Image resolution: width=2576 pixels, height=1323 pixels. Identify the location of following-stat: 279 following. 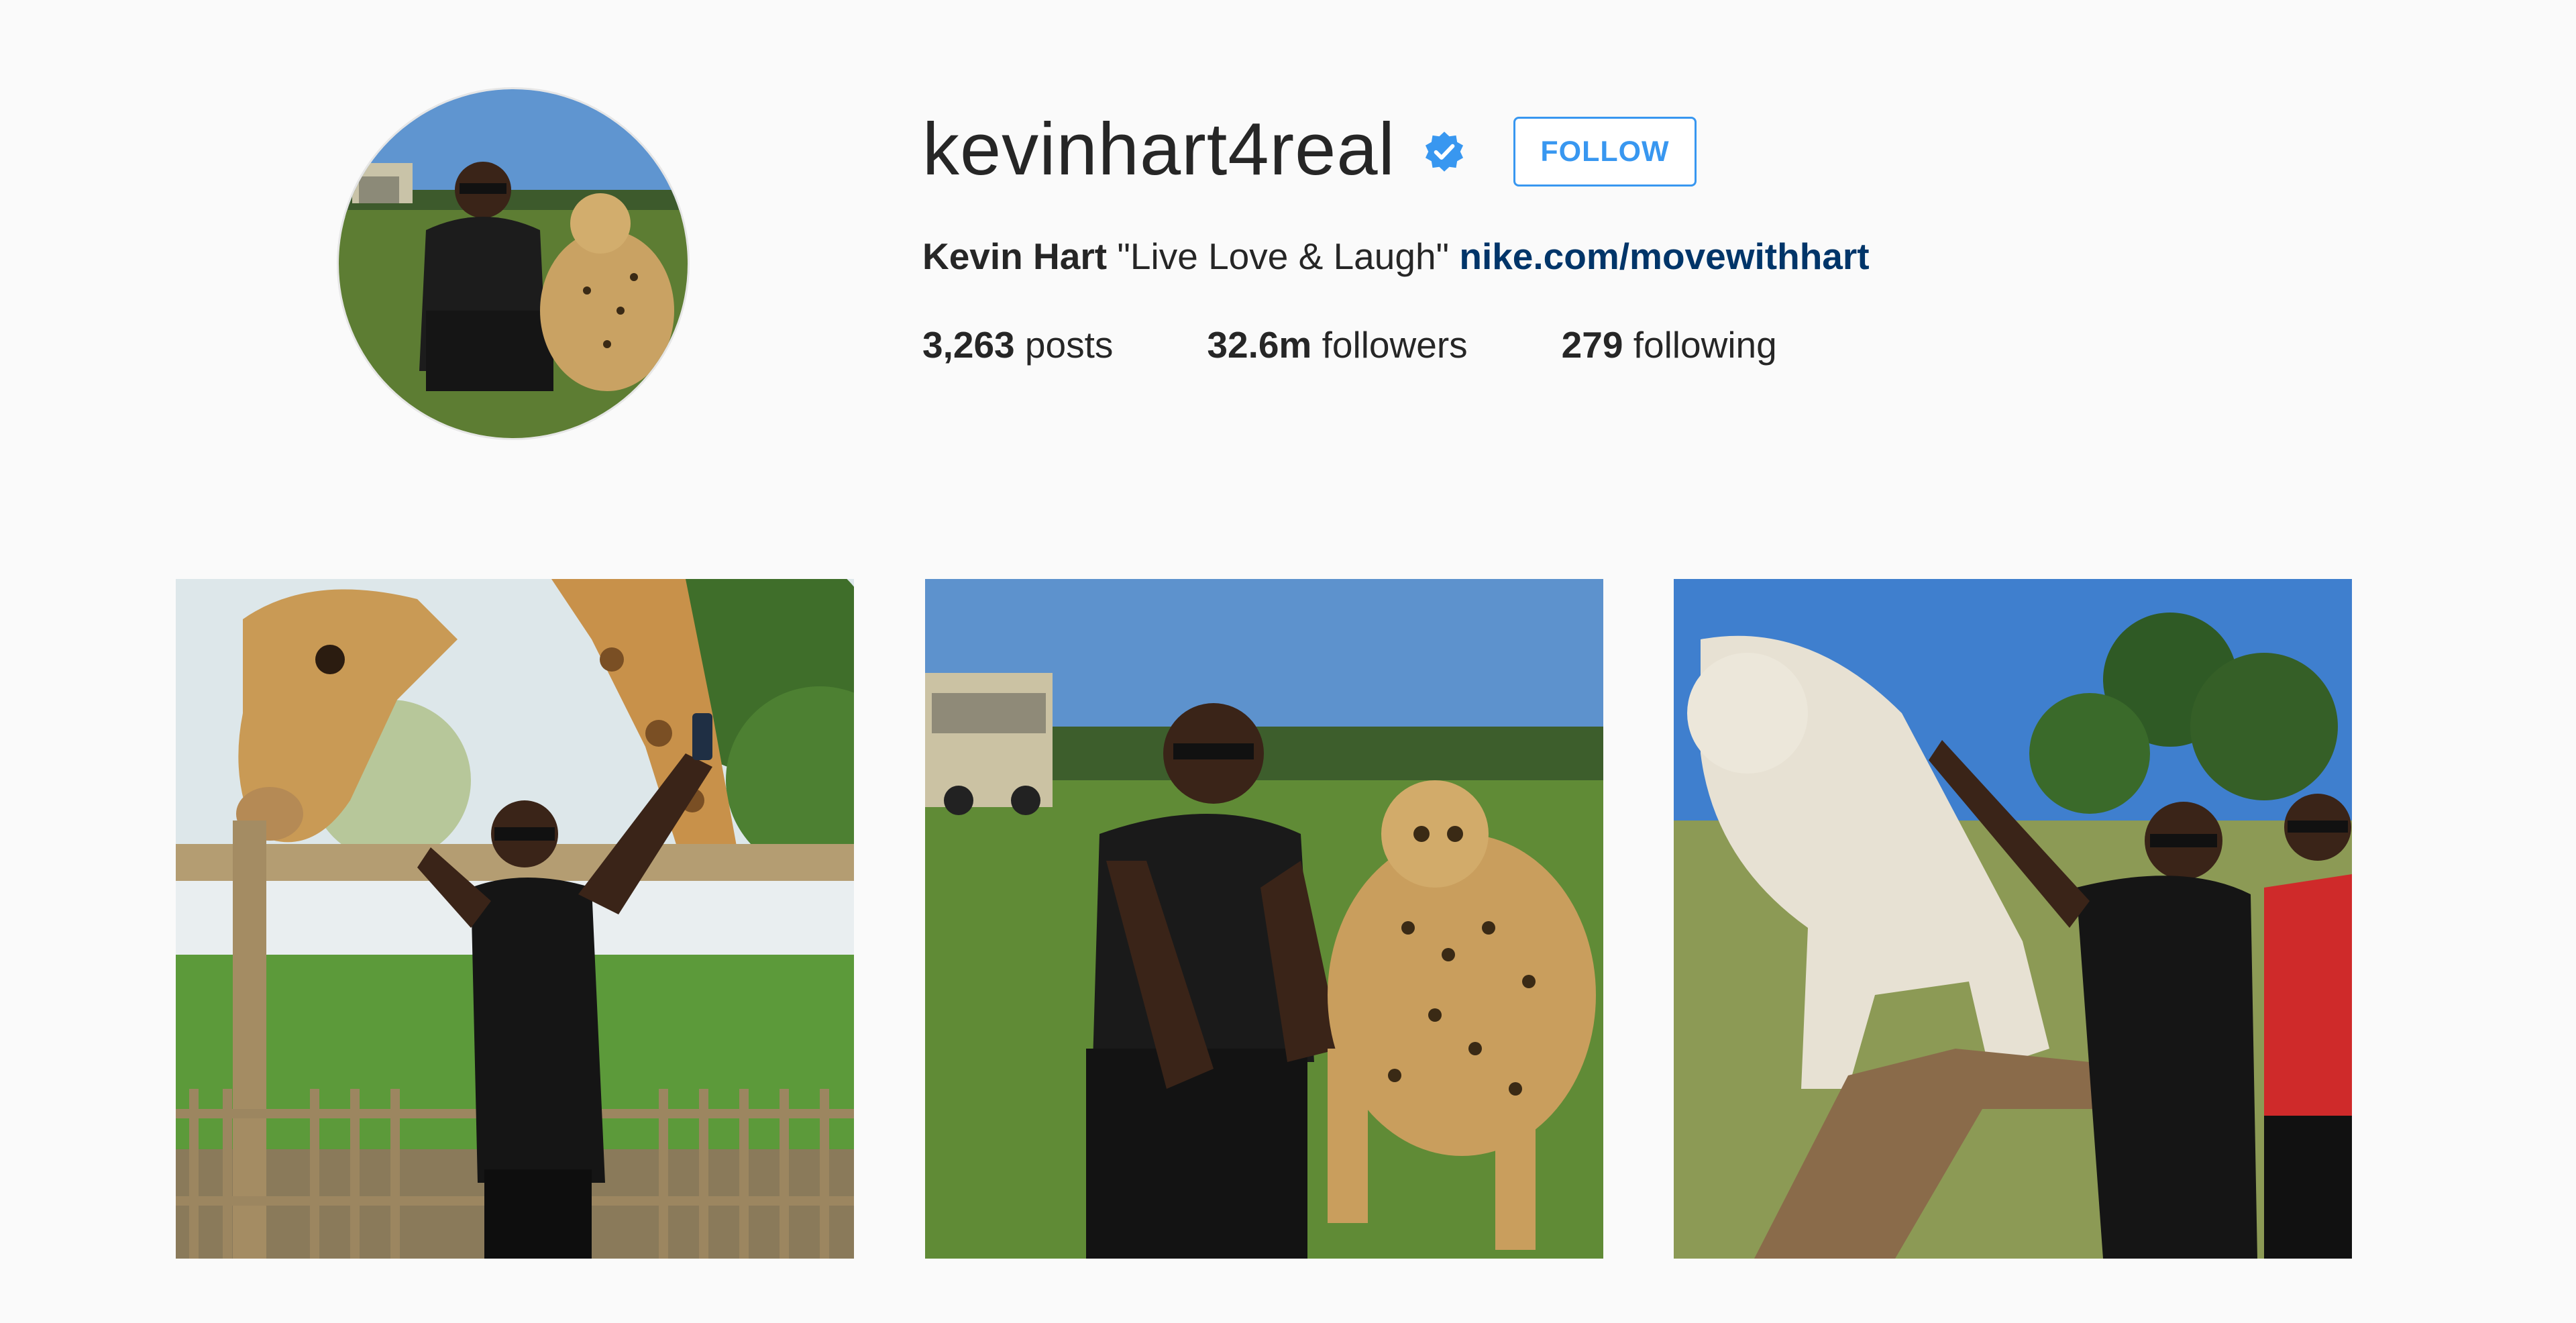
(1669, 345).